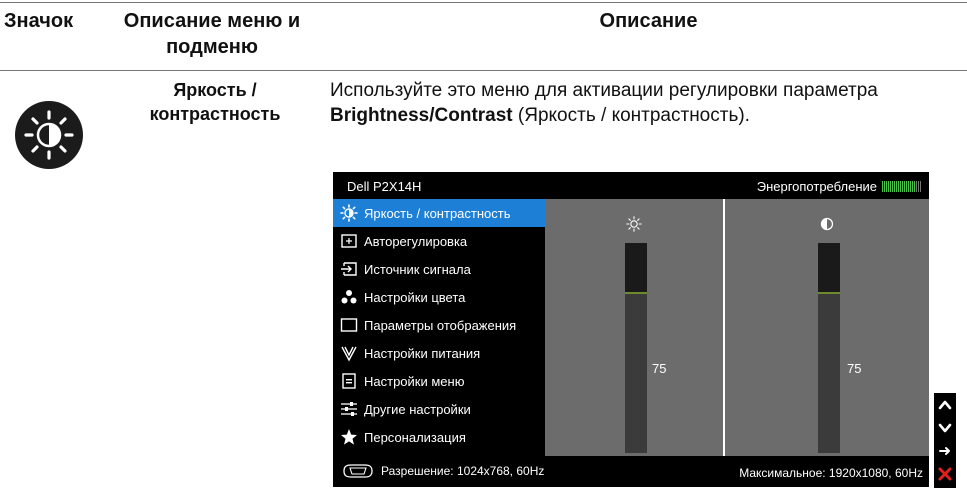  Describe the element at coordinates (349, 269) in the screenshot. I see `input-source-icon` at that location.